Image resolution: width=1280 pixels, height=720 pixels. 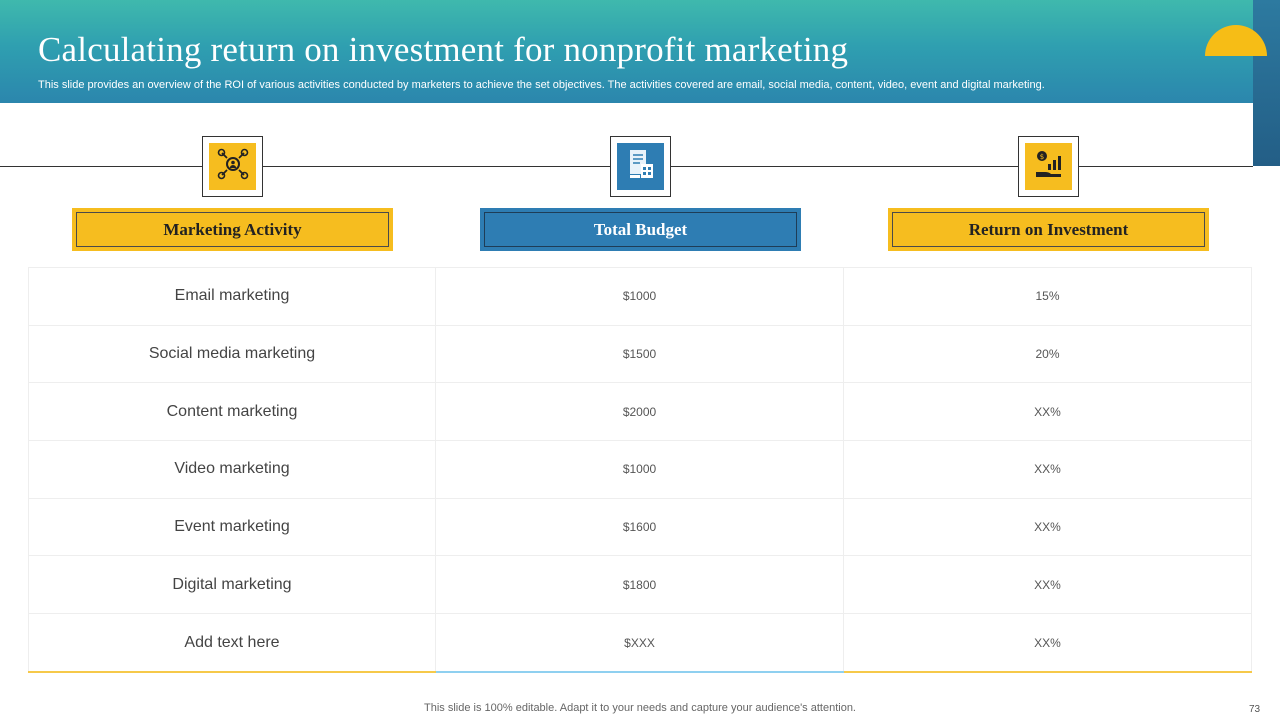 What do you see at coordinates (1048, 296) in the screenshot?
I see `roi-cell: 15%` at bounding box center [1048, 296].